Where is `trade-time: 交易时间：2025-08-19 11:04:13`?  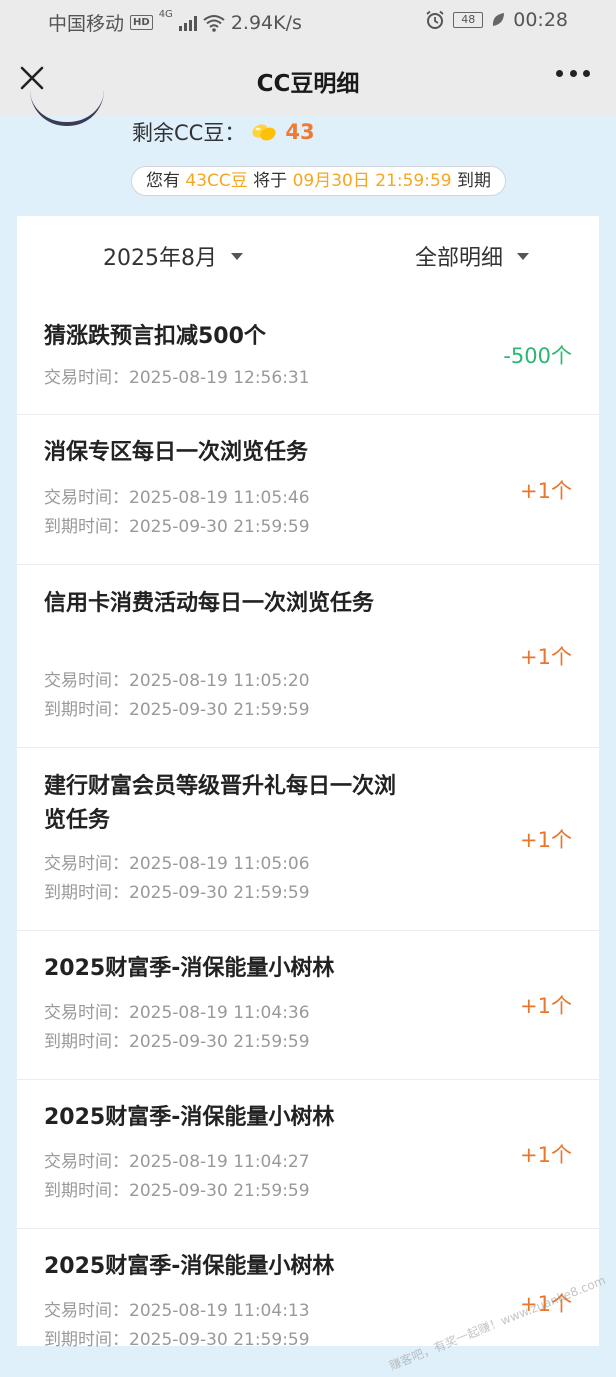 trade-time: 交易时间：2025-08-19 11:04:13 is located at coordinates (177, 1311).